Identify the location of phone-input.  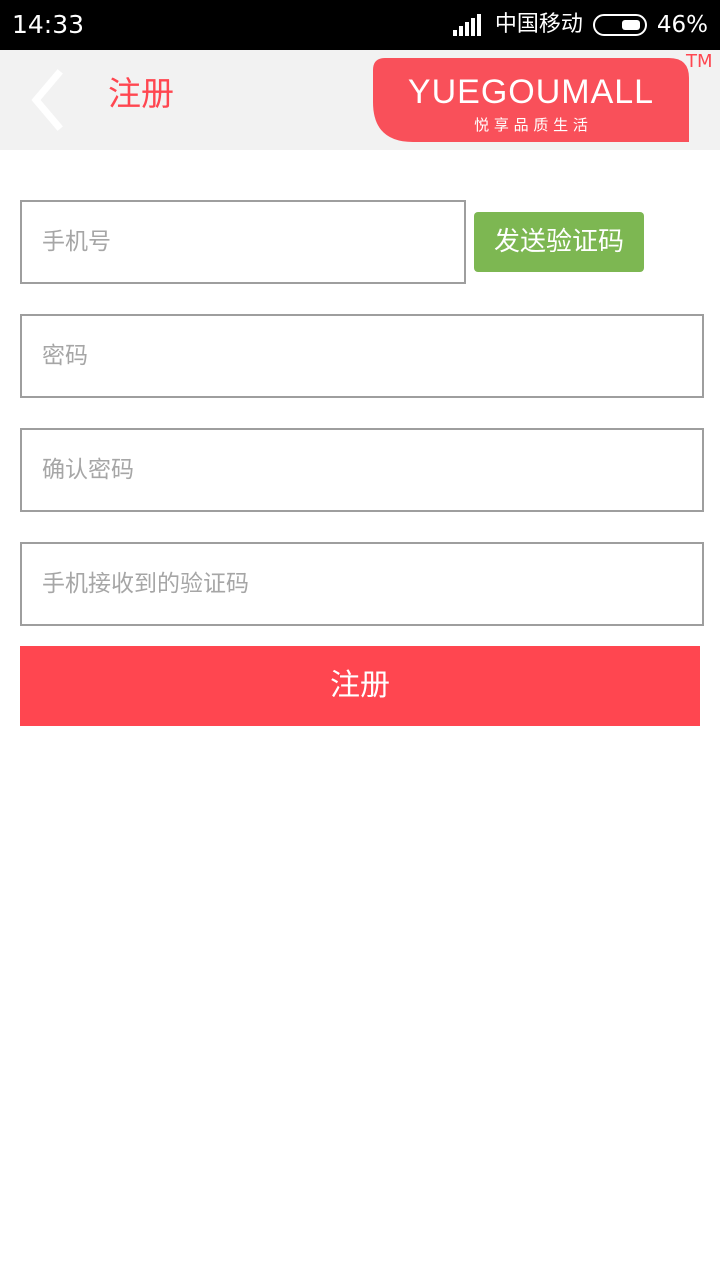
(243, 242).